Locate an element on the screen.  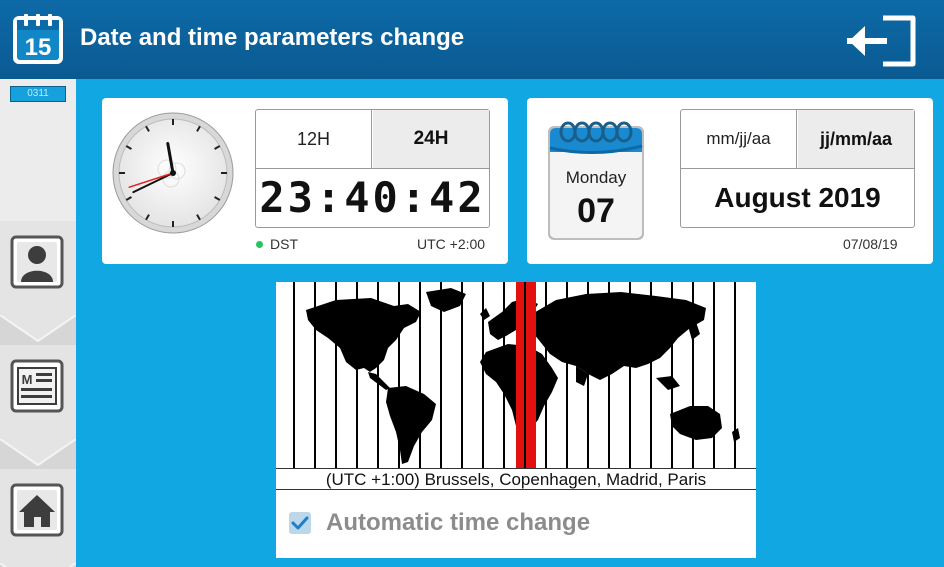
user-icon is located at coordinates (37, 262).